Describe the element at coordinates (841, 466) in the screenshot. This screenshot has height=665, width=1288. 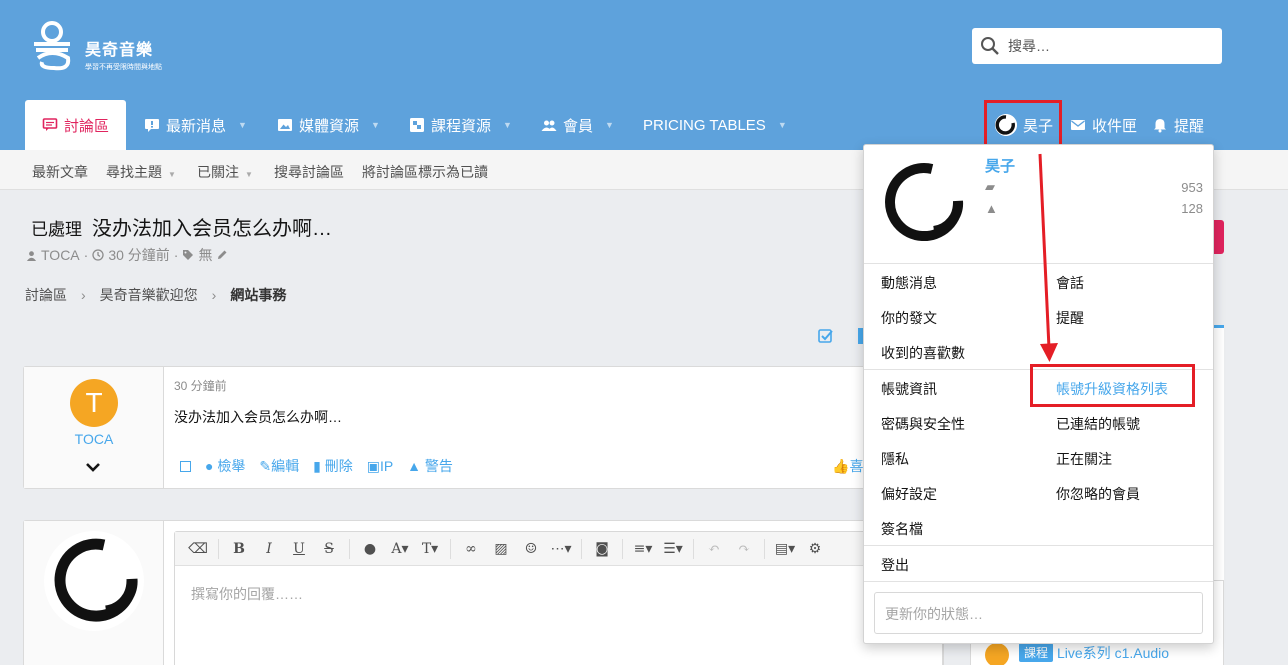
I see `thumbs-up-icon: 👍` at that location.